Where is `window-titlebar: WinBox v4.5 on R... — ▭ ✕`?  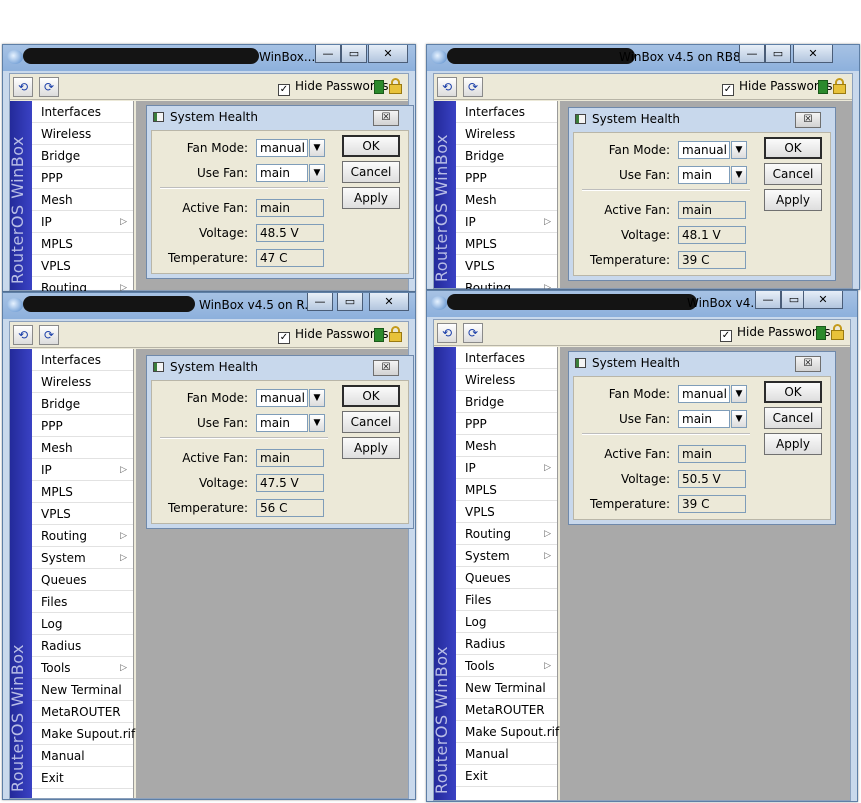
window-titlebar: WinBox v4.5 on R... — ▭ ✕ is located at coordinates (209, 306).